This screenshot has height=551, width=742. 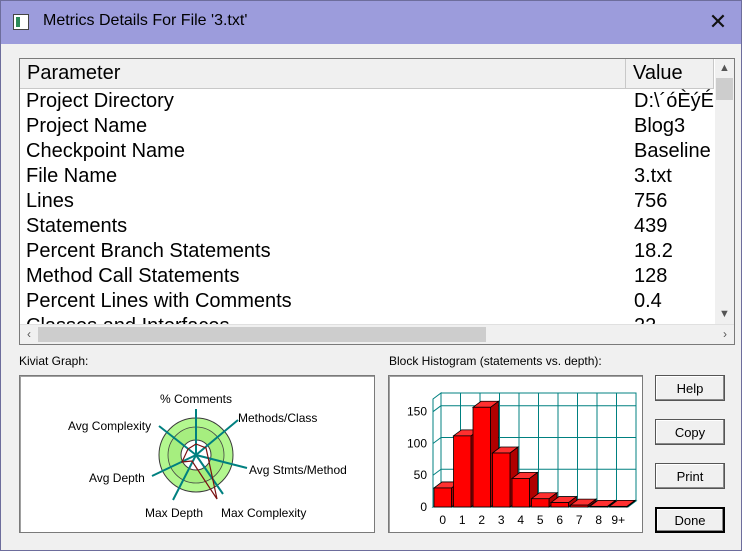 What do you see at coordinates (579, 520) in the screenshot?
I see `x-tick-label: 7` at bounding box center [579, 520].